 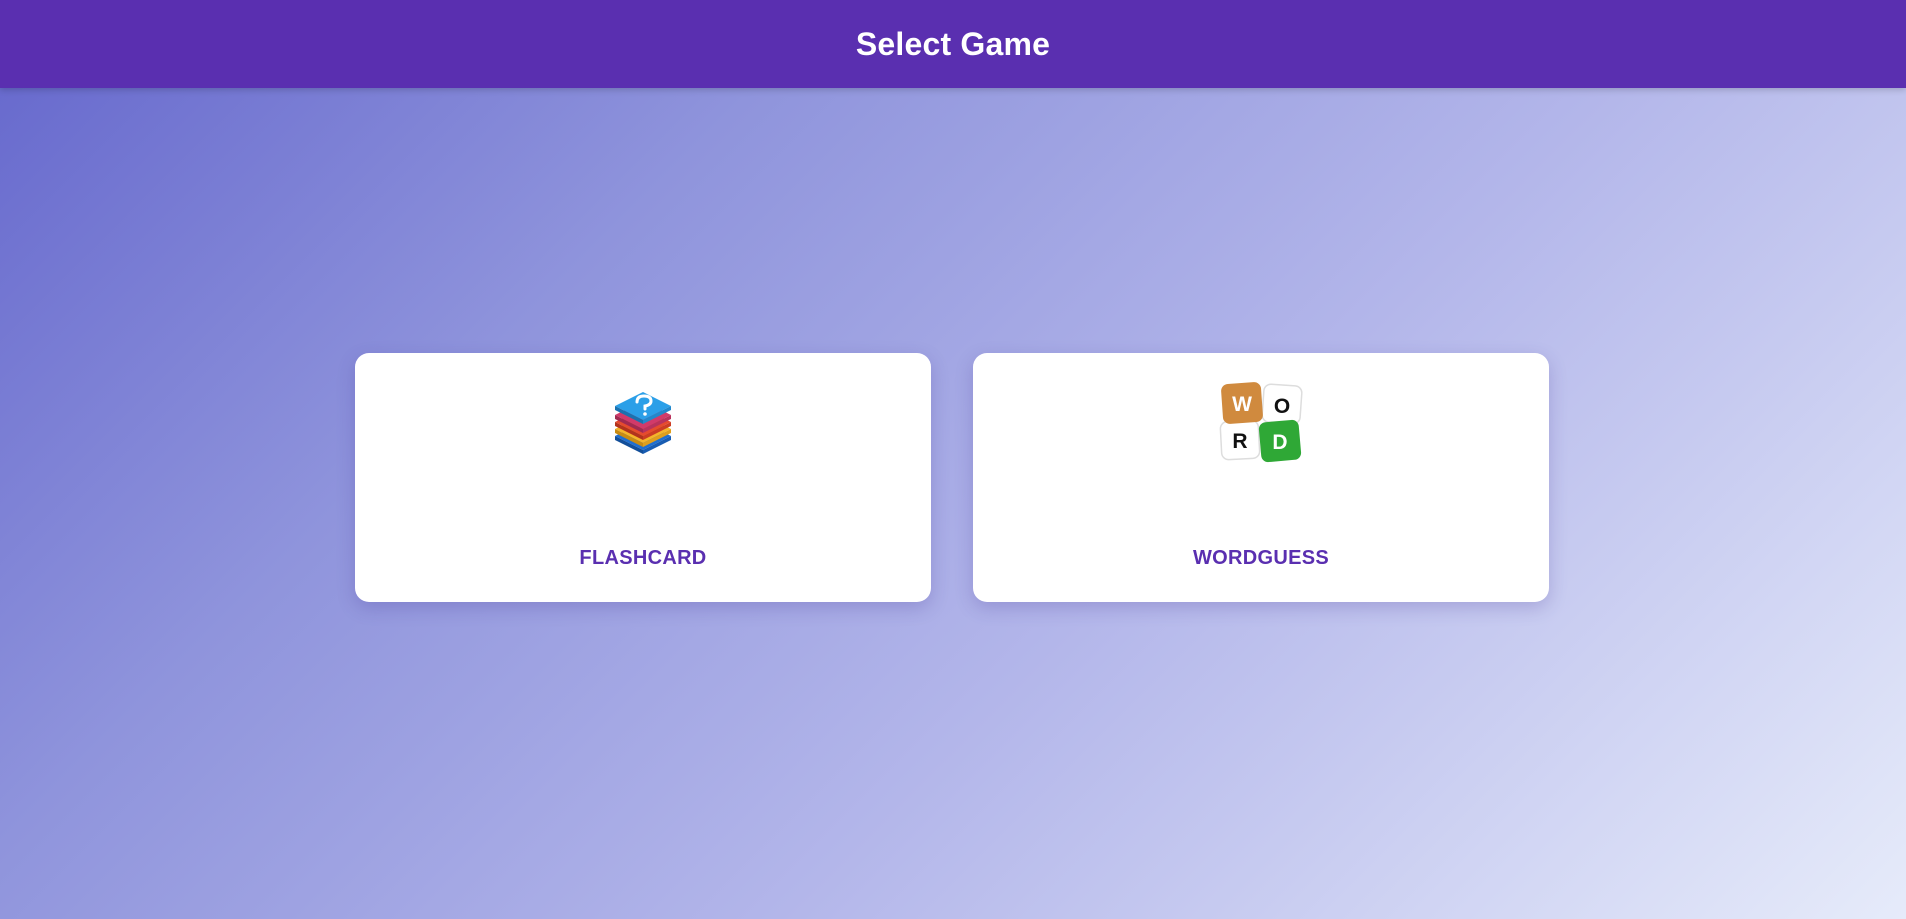 I want to click on word-tile-r: R, so click(x=1239, y=441).